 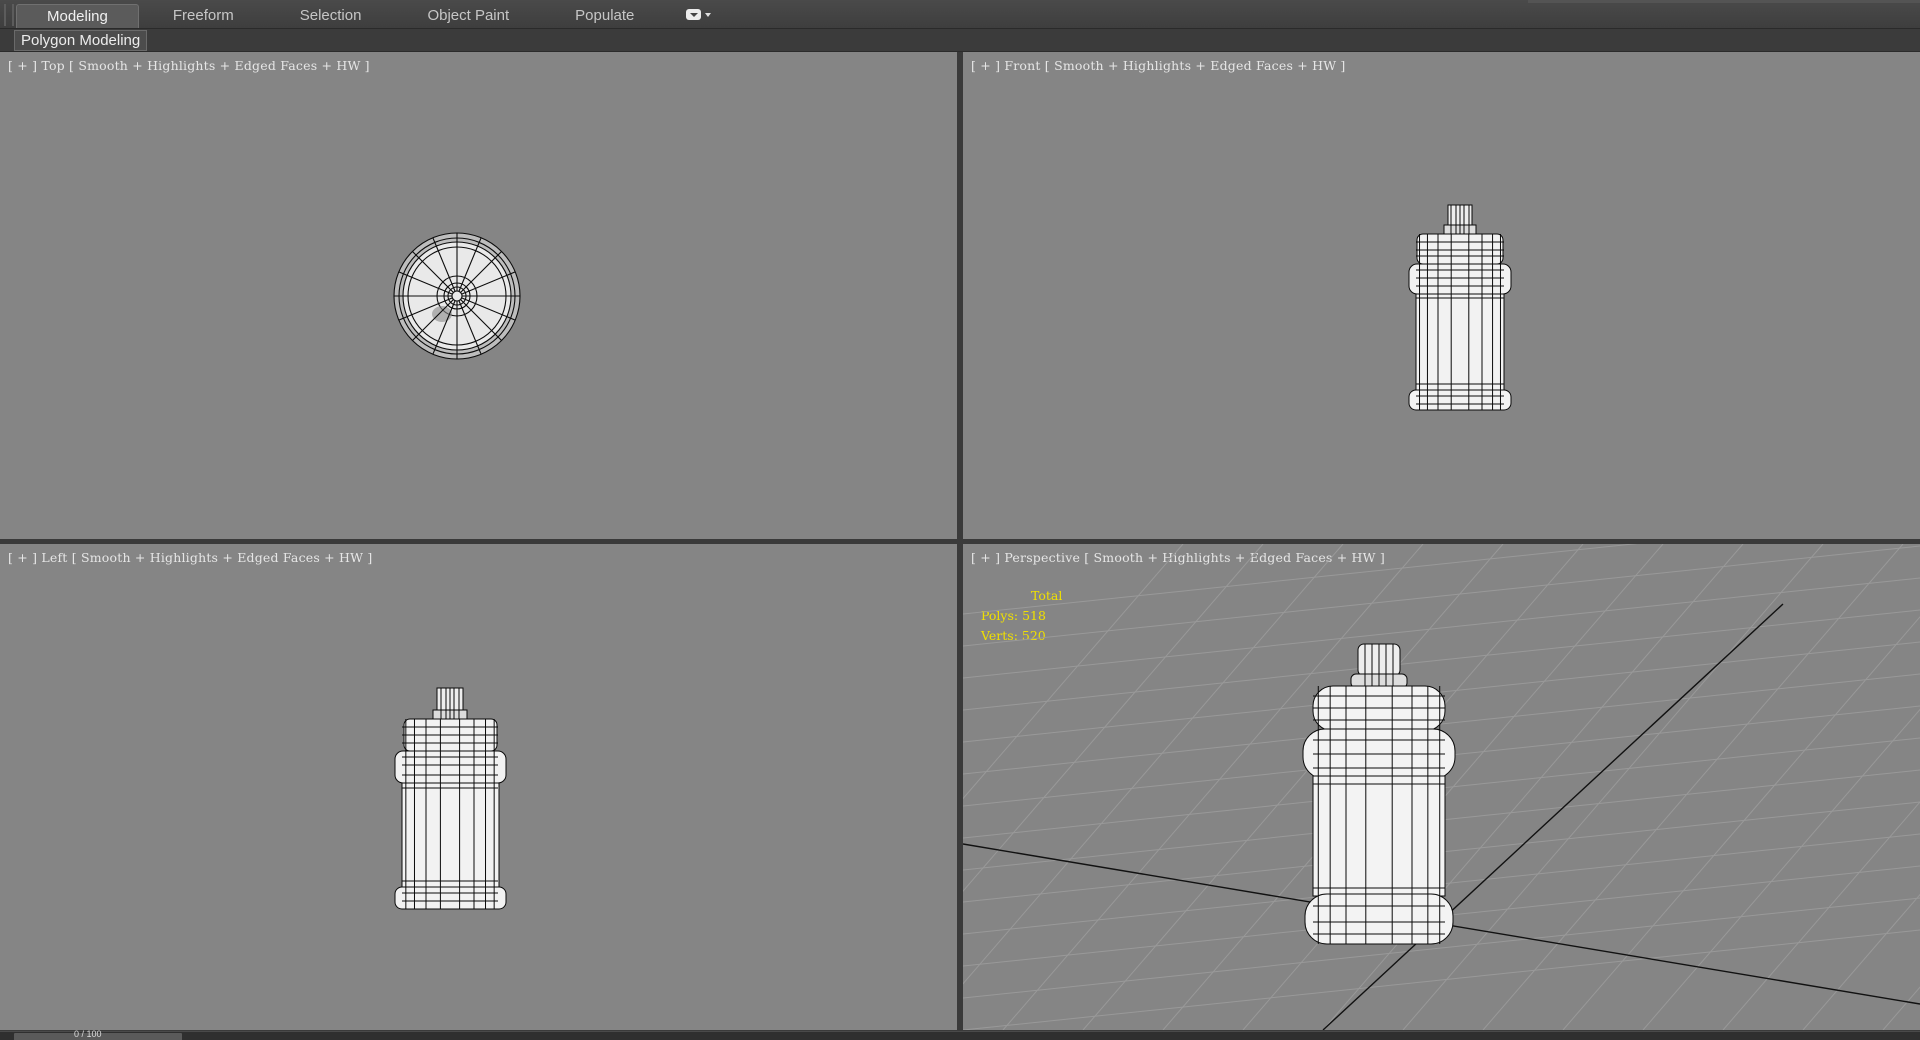 I want to click on front-view-bottle-wireframe, so click(x=1460, y=307).